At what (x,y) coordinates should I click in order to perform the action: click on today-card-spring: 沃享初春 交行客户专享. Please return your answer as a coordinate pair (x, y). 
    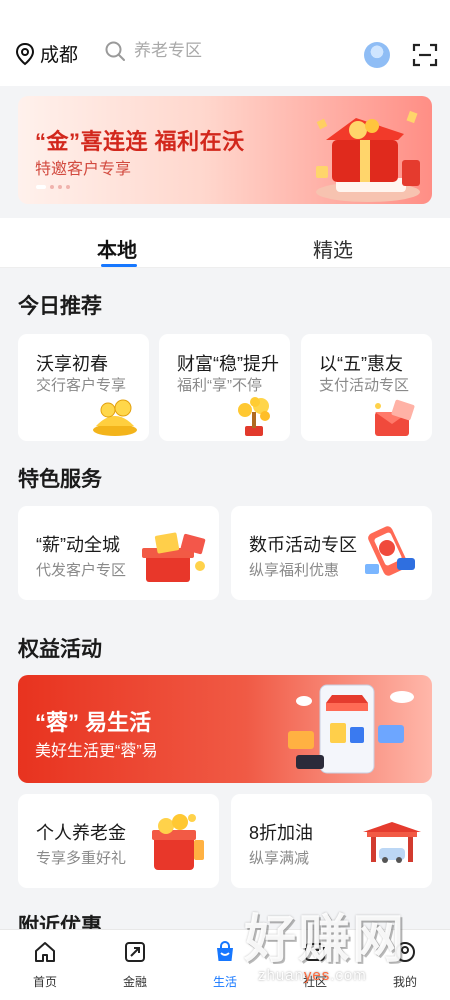
    Looking at the image, I should click on (83, 387).